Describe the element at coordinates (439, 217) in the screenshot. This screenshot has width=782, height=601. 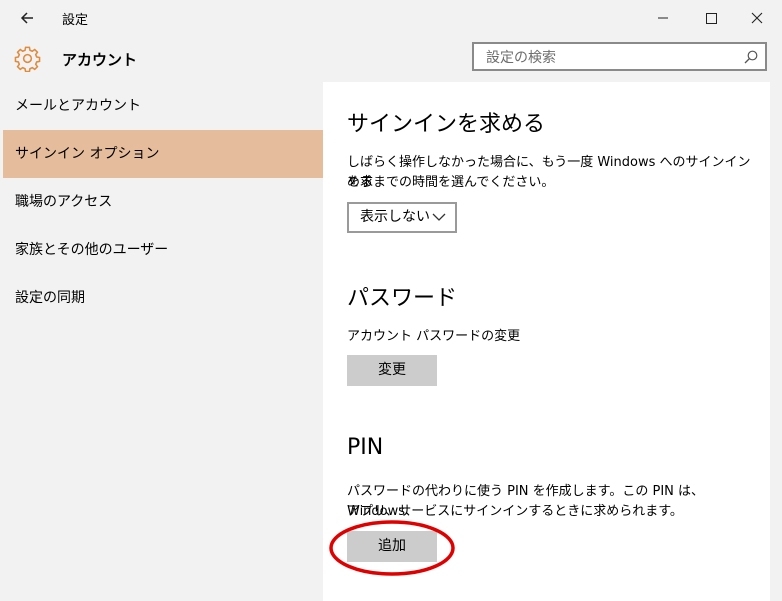
I see `chevron-down-icon` at that location.